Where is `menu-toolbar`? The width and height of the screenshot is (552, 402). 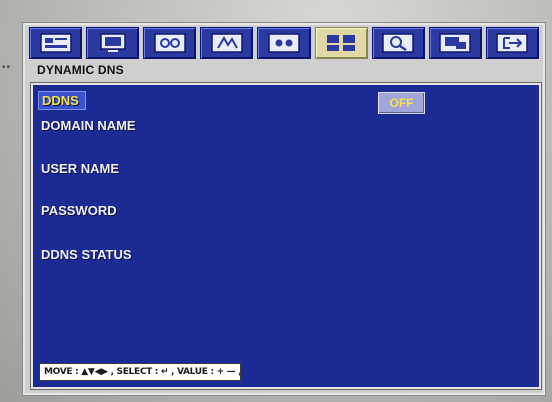 menu-toolbar is located at coordinates (284, 43).